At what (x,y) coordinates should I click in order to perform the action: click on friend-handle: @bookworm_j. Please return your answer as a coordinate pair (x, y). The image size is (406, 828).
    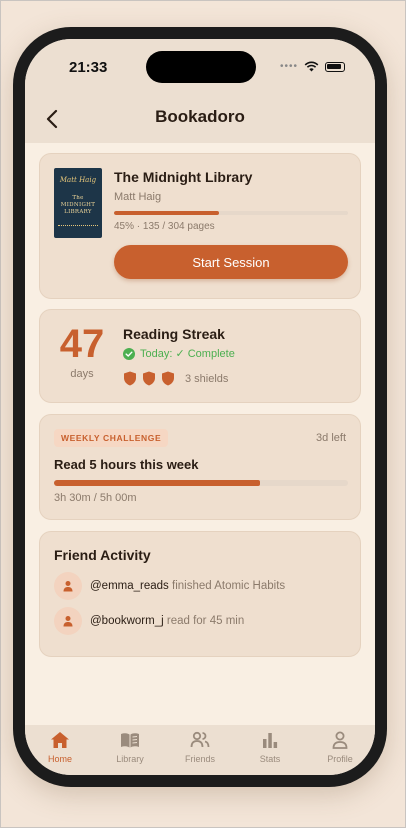
    Looking at the image, I should click on (127, 621).